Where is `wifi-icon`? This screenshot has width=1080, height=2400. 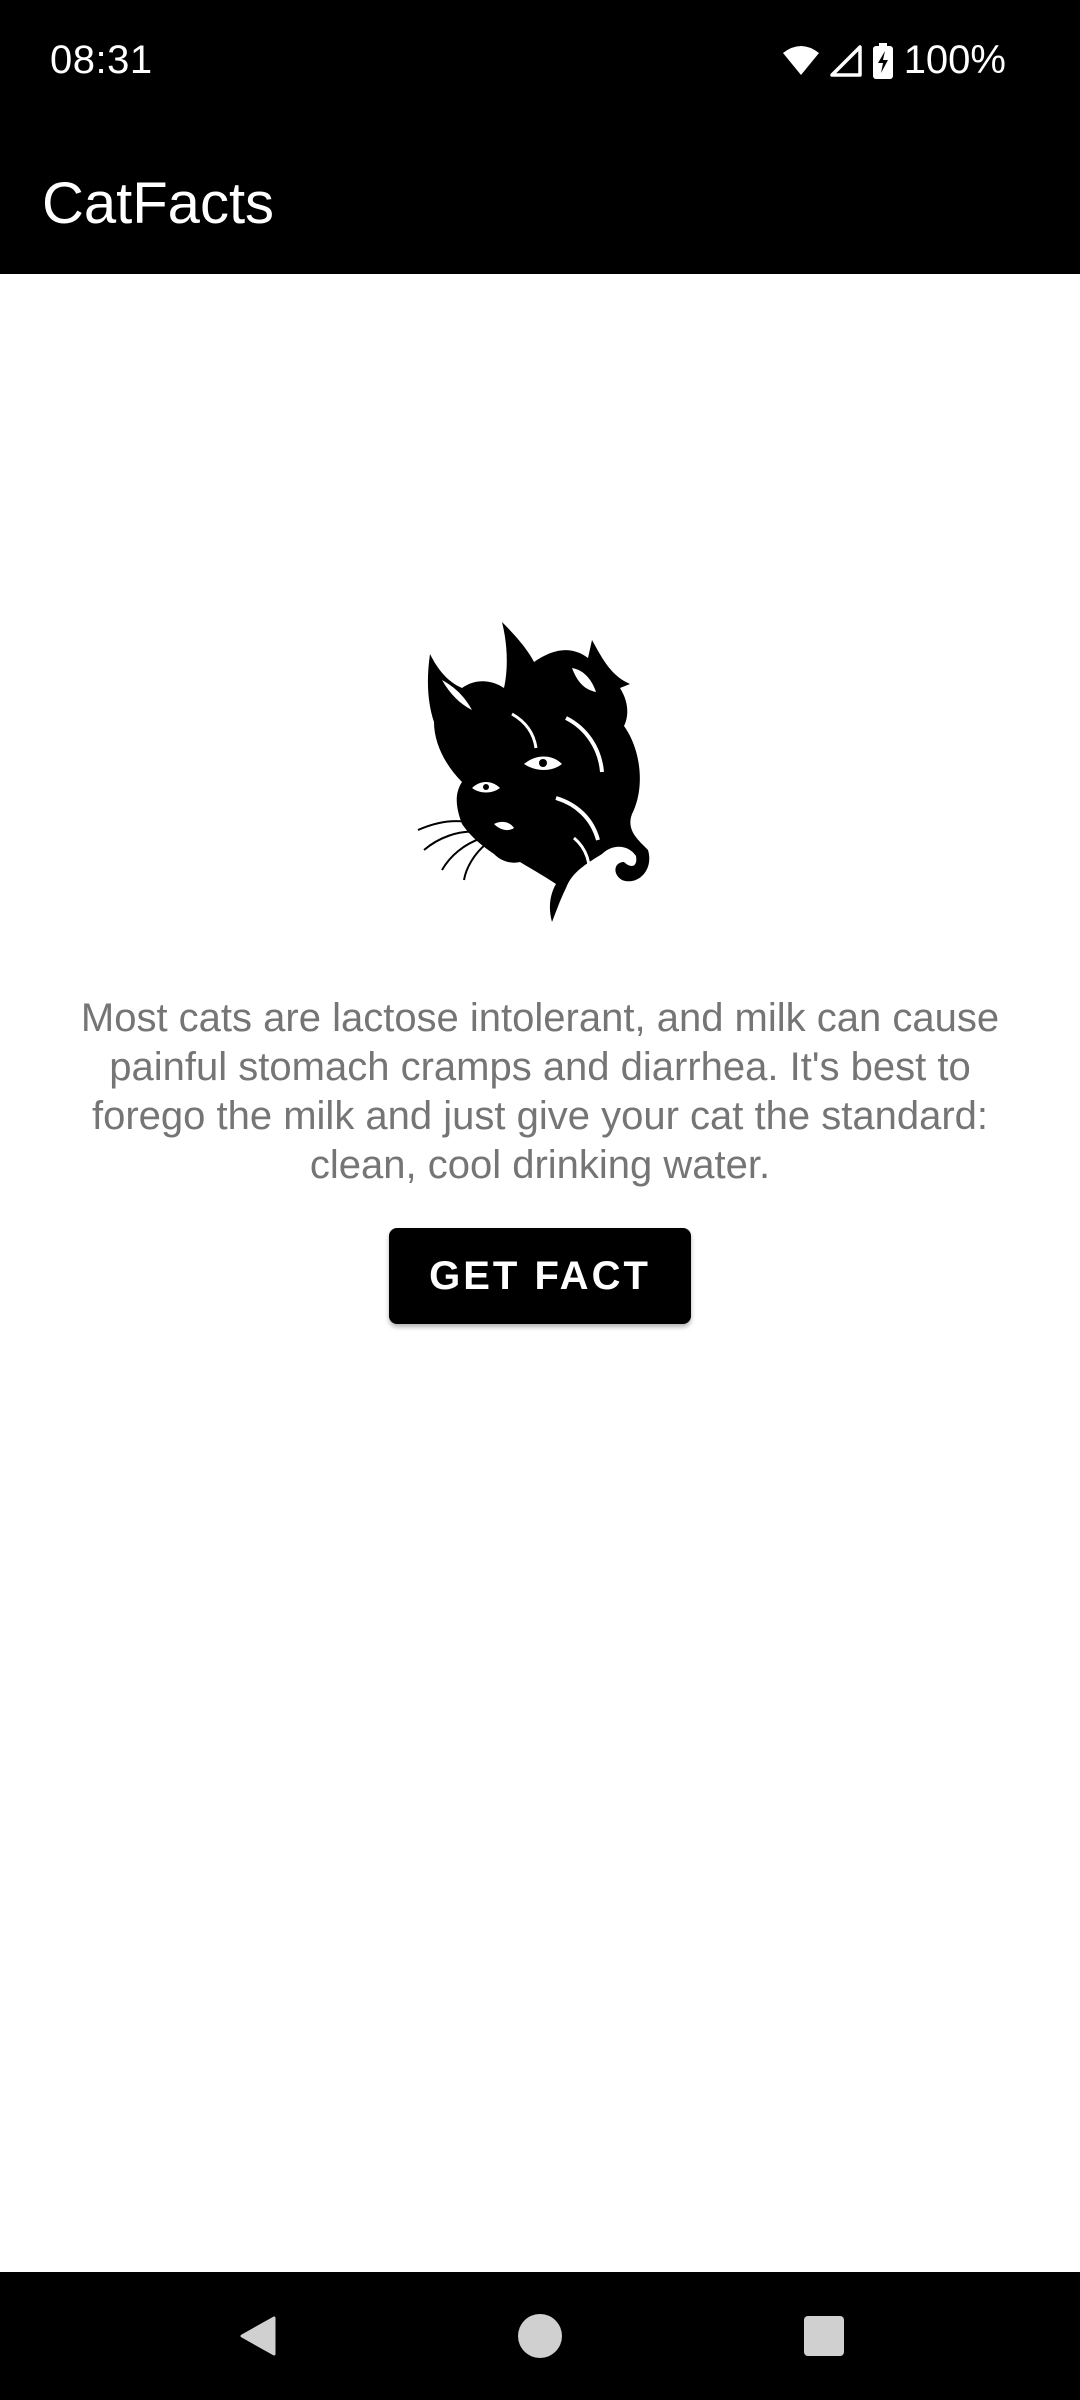 wifi-icon is located at coordinates (801, 61).